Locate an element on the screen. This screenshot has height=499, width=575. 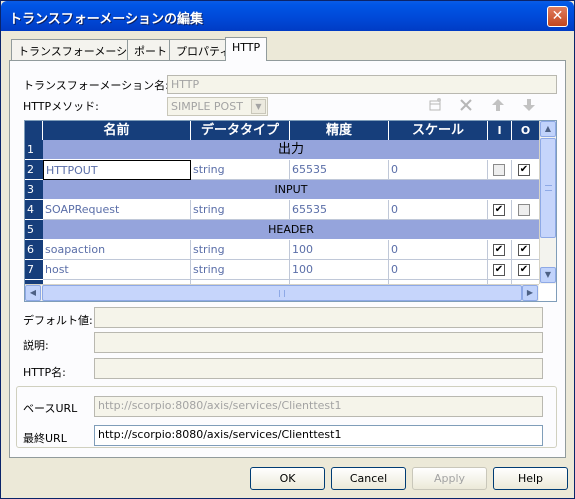
vertical-scroll-thumb is located at coordinates (548, 188).